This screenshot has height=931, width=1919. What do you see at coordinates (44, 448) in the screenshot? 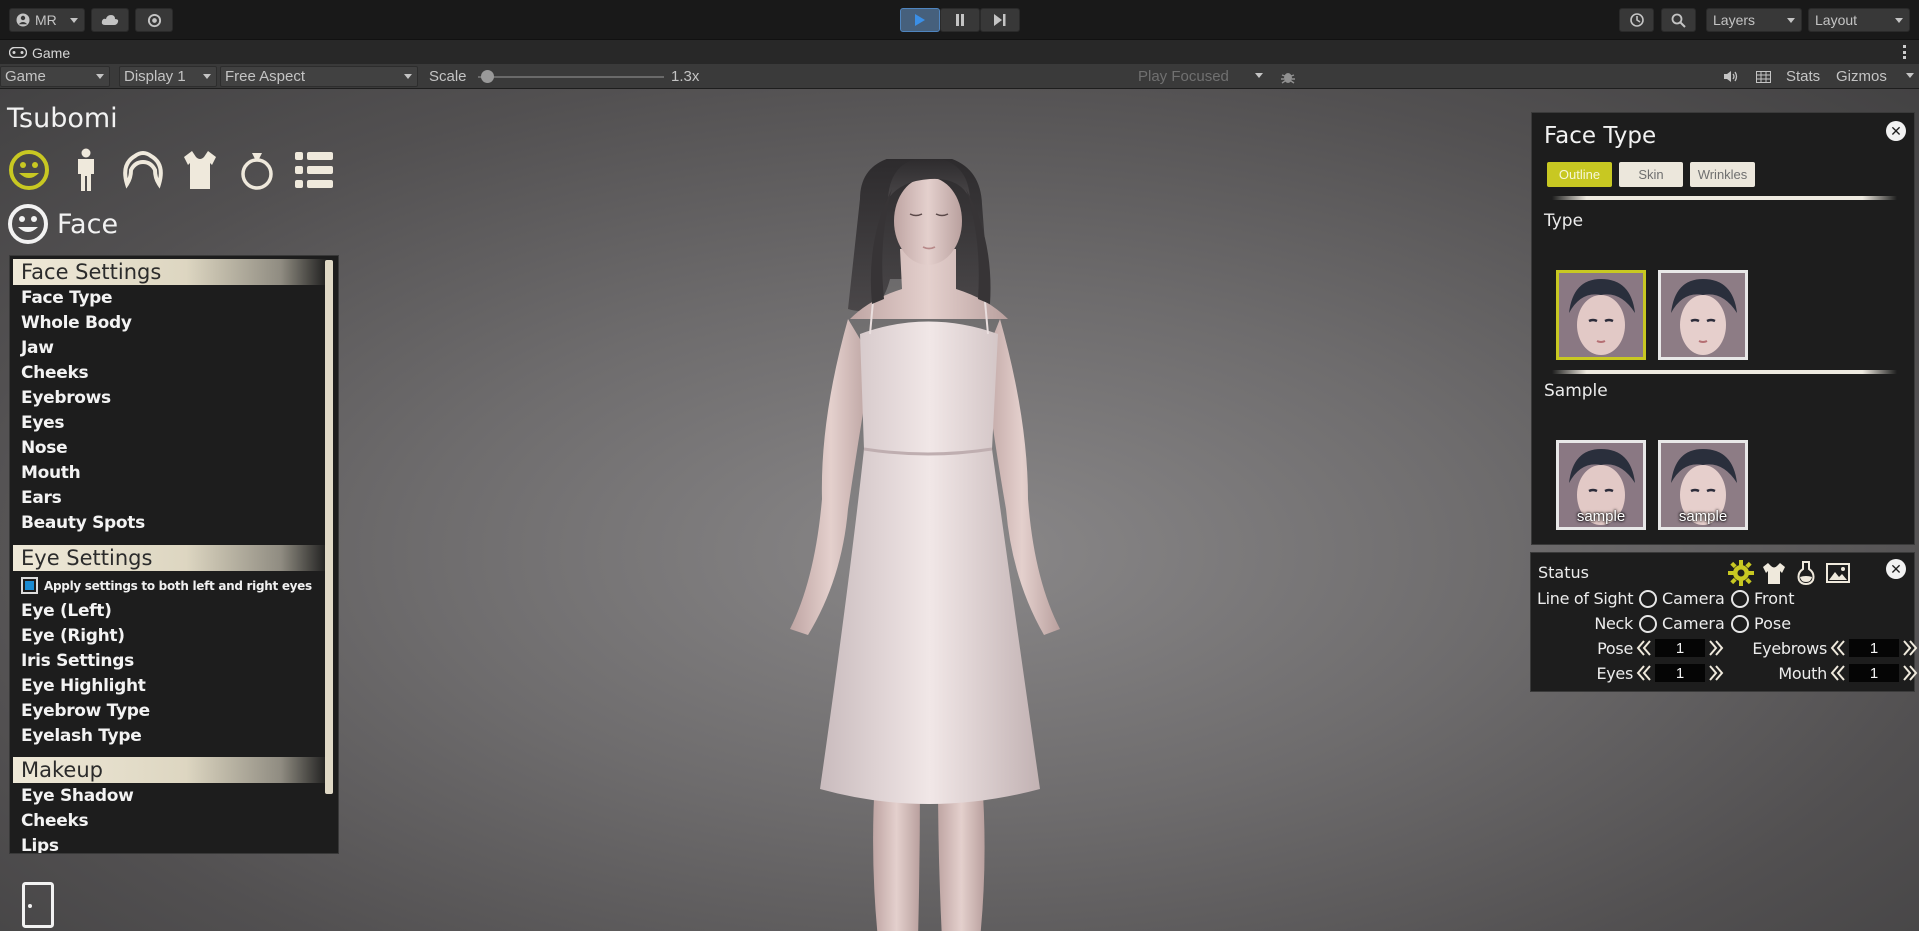
I see `menu-item-nose: Nose` at bounding box center [44, 448].